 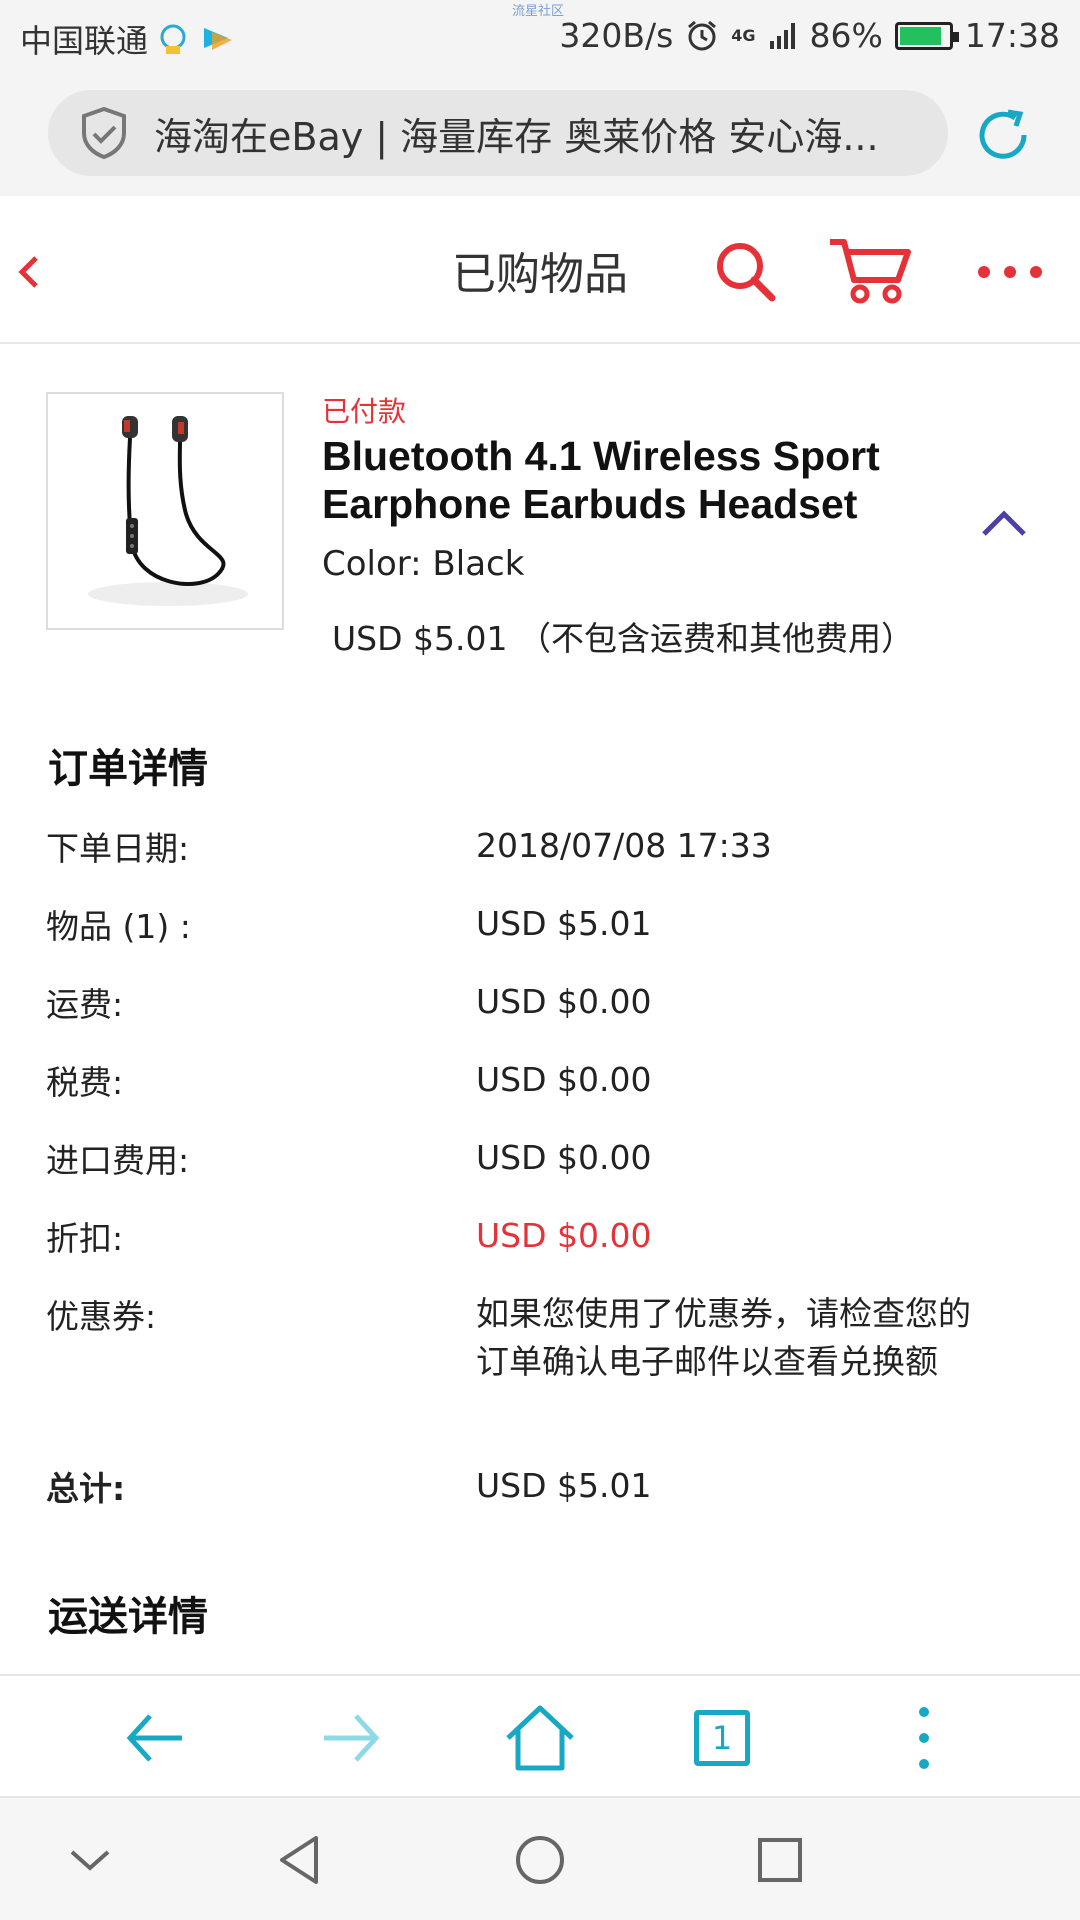 I want to click on product-image, so click(x=165, y=511).